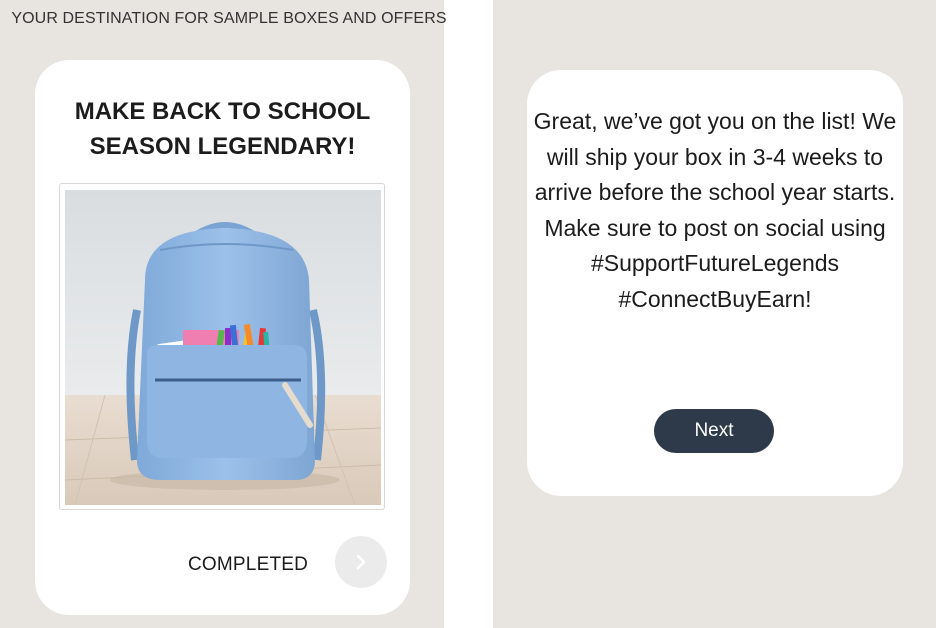 The image size is (936, 628). Describe the element at coordinates (222, 129) in the screenshot. I see `offer-title: MAKE BACK TO SCHOOL SEASON LEGENDARY!` at that location.